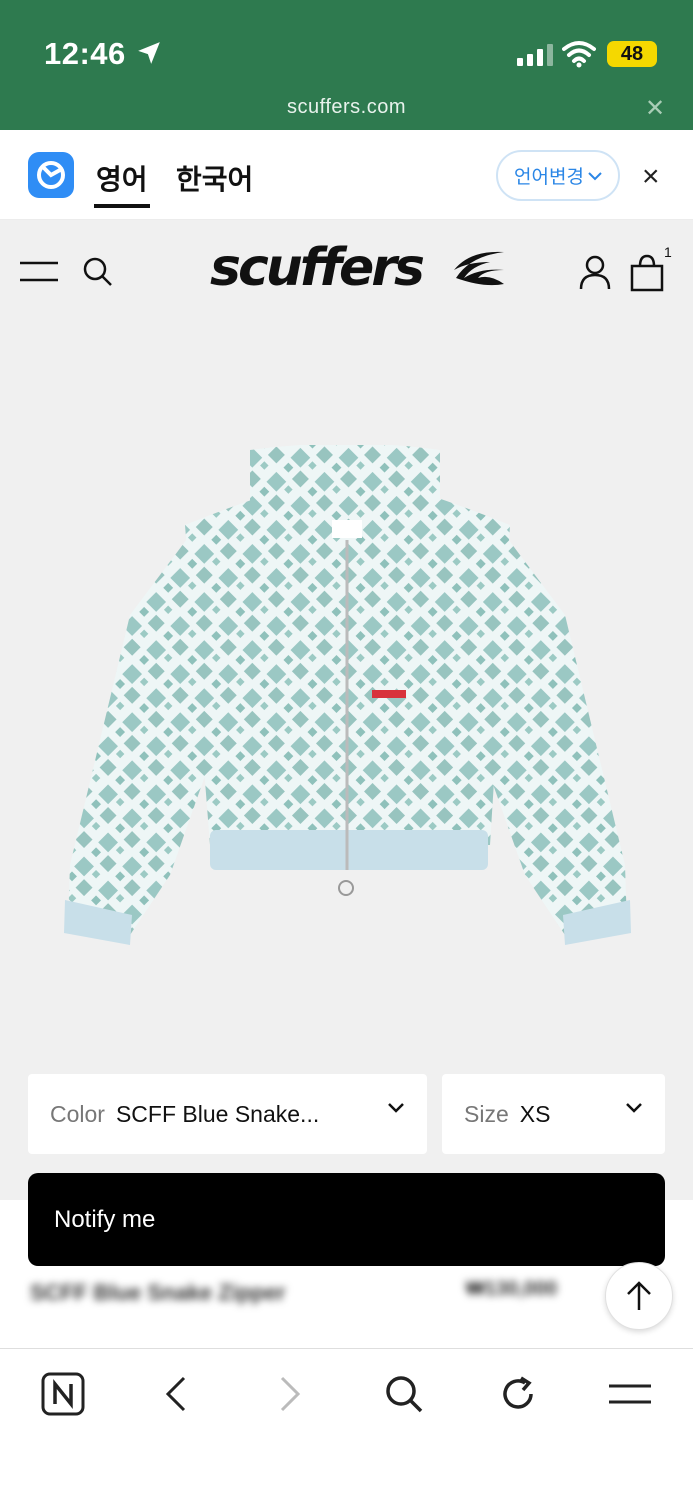 This screenshot has width=693, height=1500. Describe the element at coordinates (51, 175) in the screenshot. I see `papago-logo-icon` at that location.